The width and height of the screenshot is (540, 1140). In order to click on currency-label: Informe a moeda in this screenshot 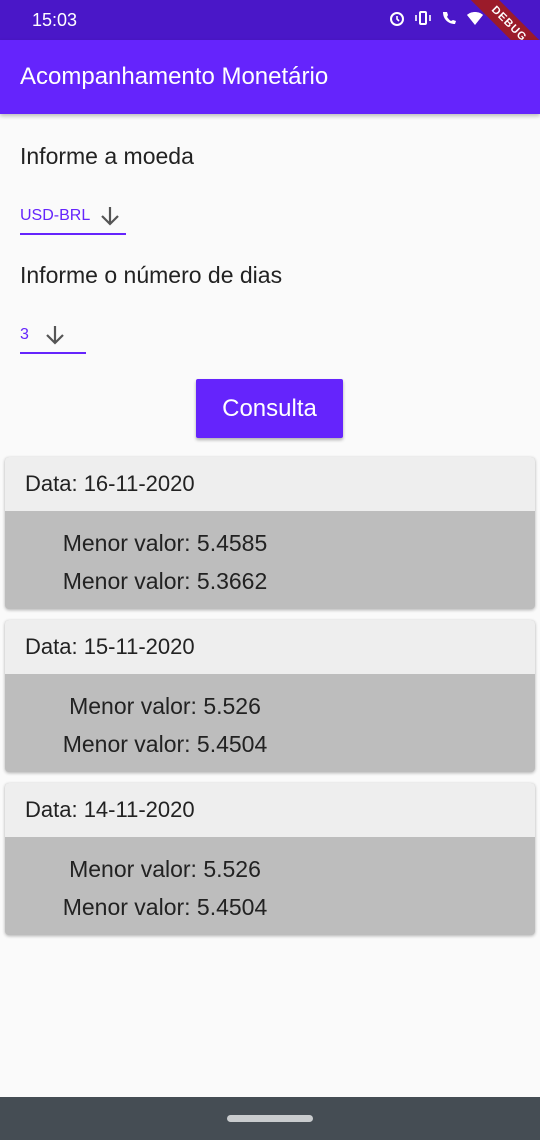, I will do `click(107, 156)`.